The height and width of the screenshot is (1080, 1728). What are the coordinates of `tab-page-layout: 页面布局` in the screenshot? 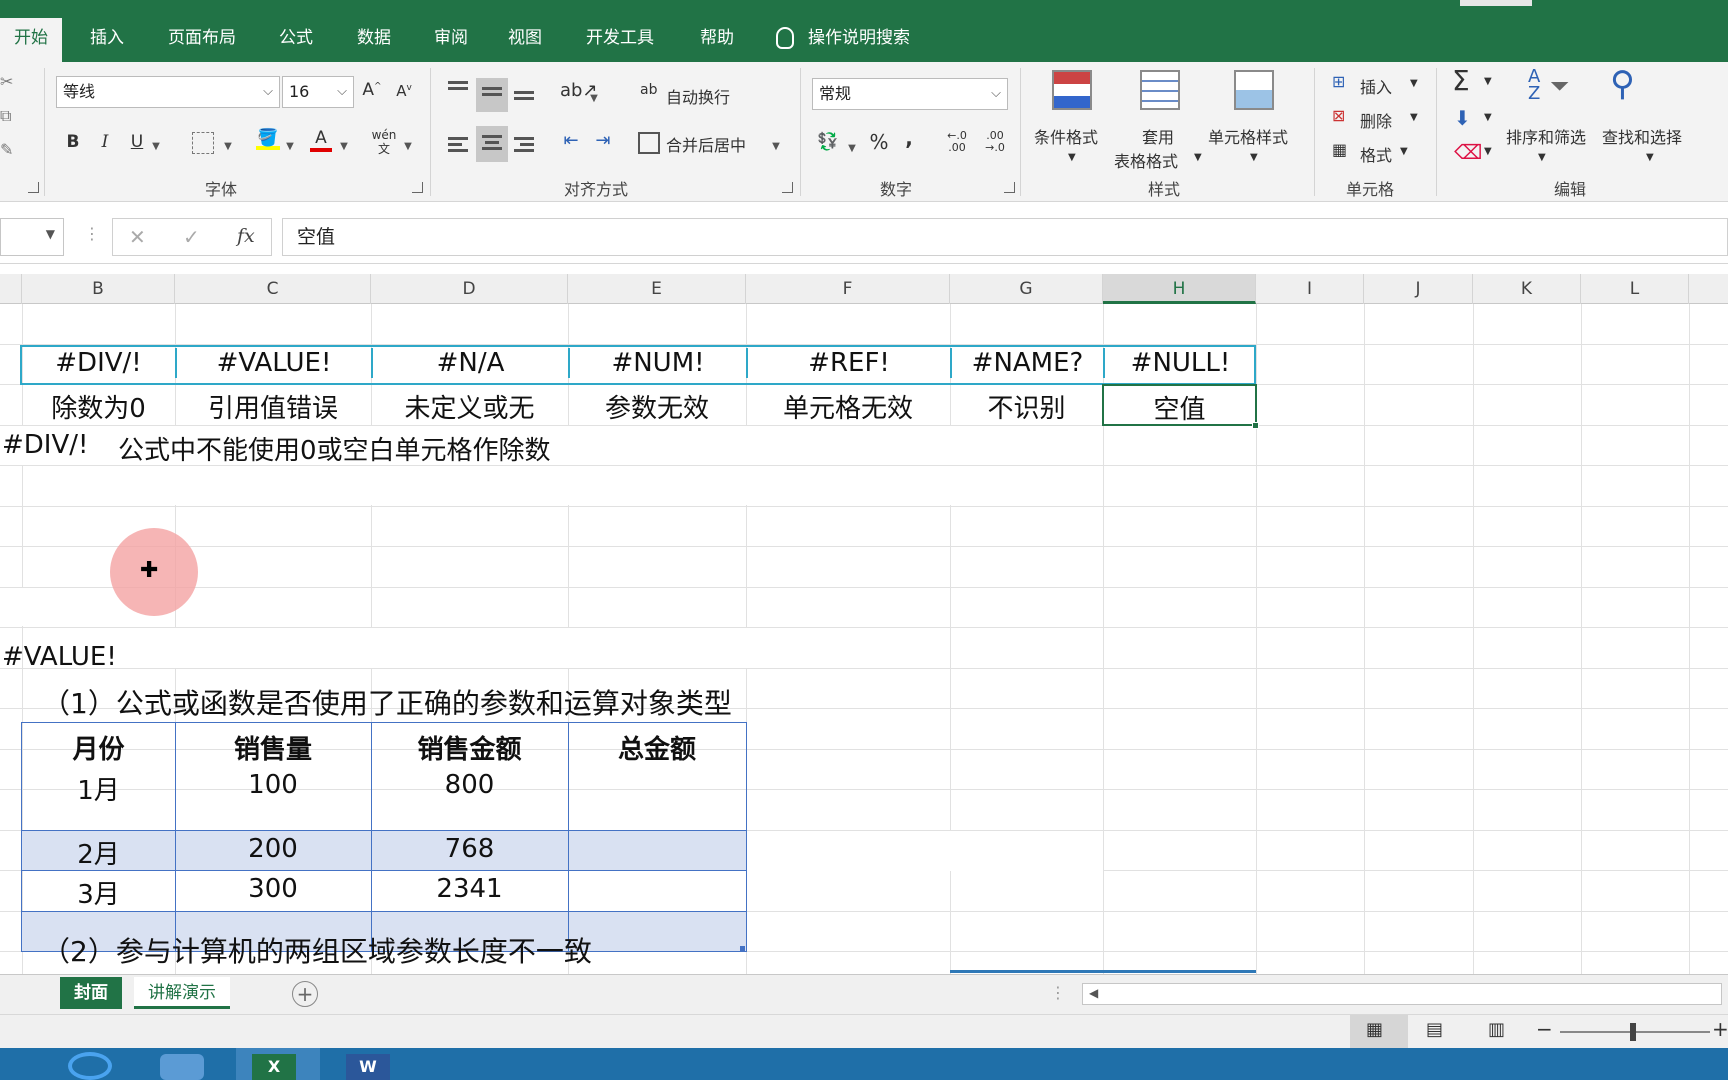 It's located at (202, 40).